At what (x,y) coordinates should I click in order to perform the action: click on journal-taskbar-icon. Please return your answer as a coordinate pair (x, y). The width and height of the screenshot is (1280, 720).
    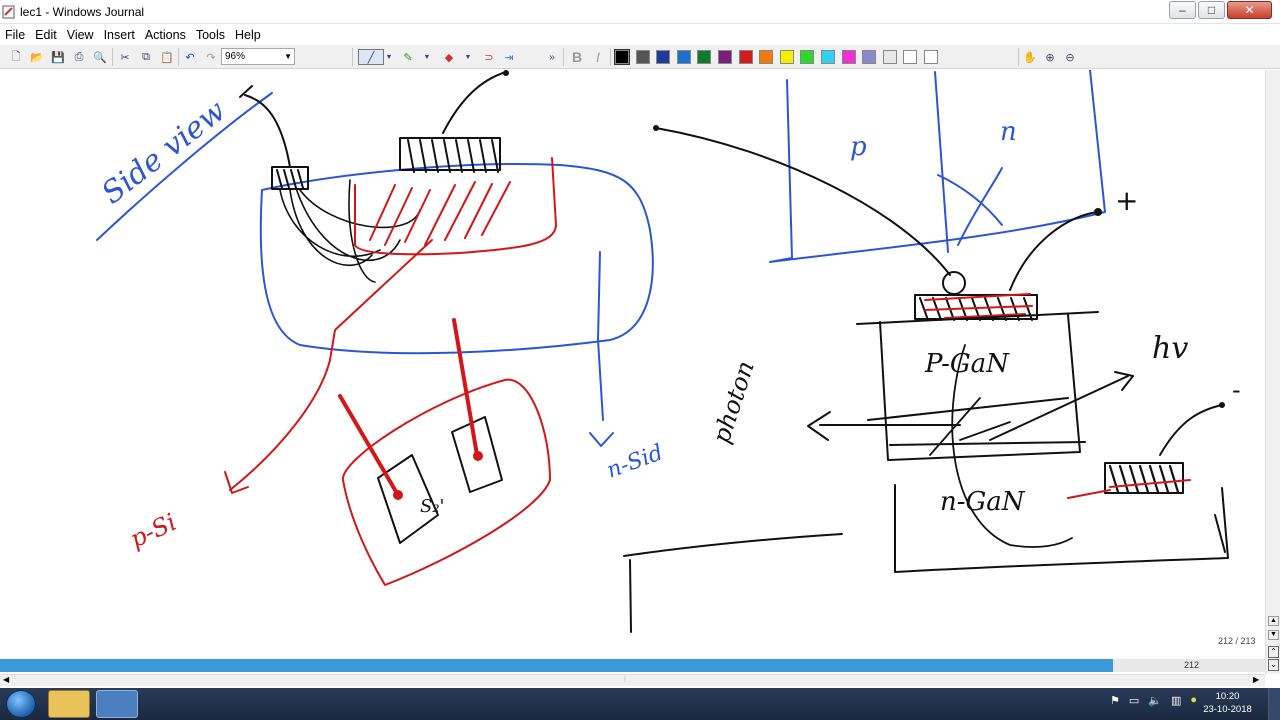
    Looking at the image, I should click on (117, 704).